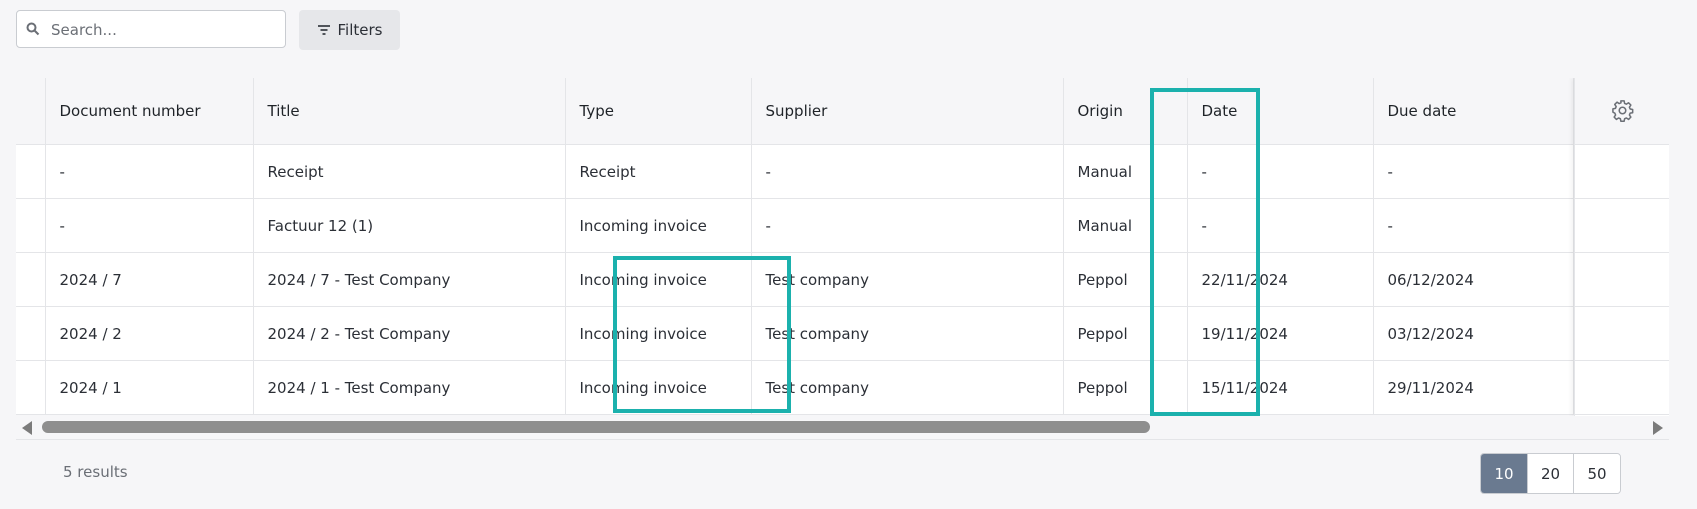  What do you see at coordinates (149, 279) in the screenshot?
I see `cell-document-number: 2024 / 7` at bounding box center [149, 279].